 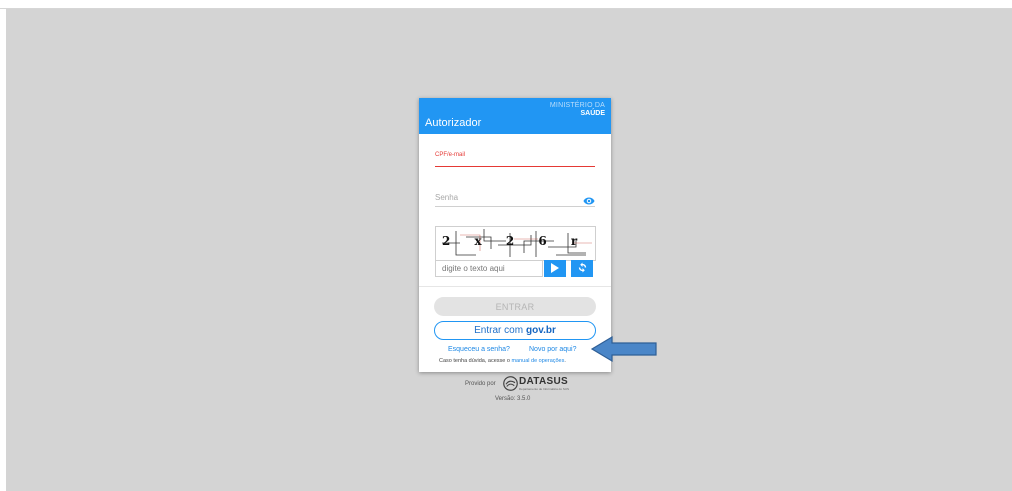 What do you see at coordinates (506, 4) in the screenshot?
I see `browser-top-strip` at bounding box center [506, 4].